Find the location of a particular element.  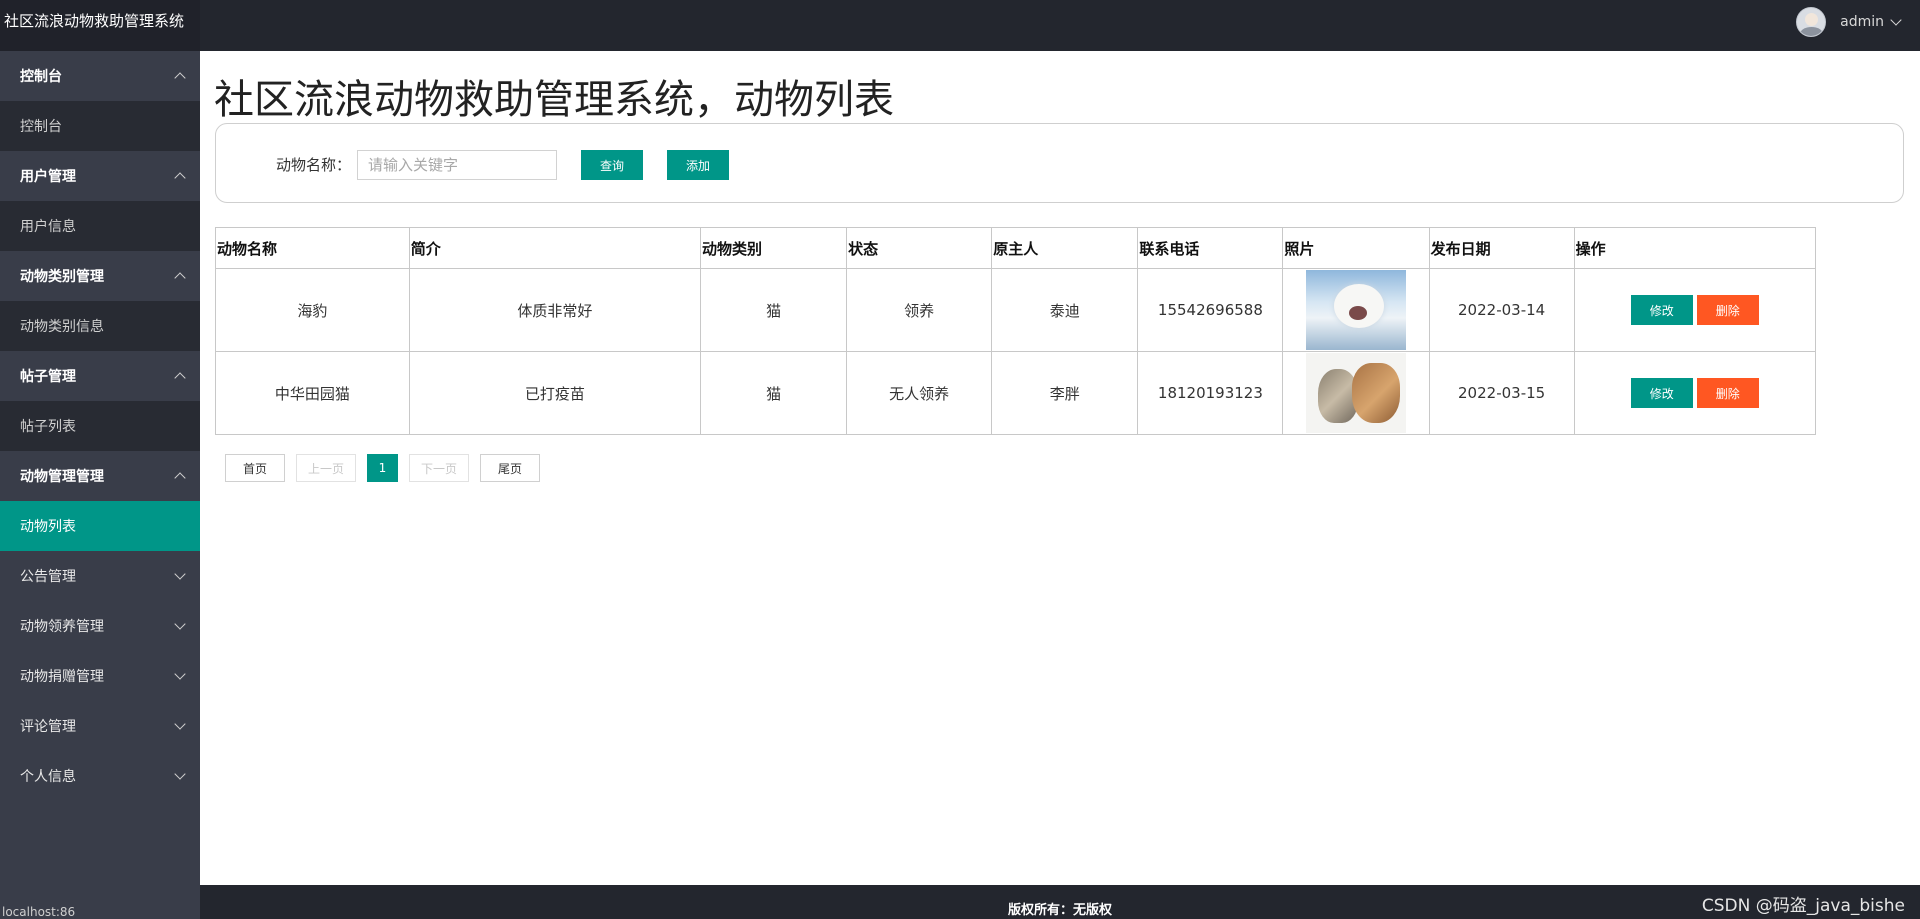

pagination: 首页 上一页 1 下一页 尾页 is located at coordinates (388, 468).